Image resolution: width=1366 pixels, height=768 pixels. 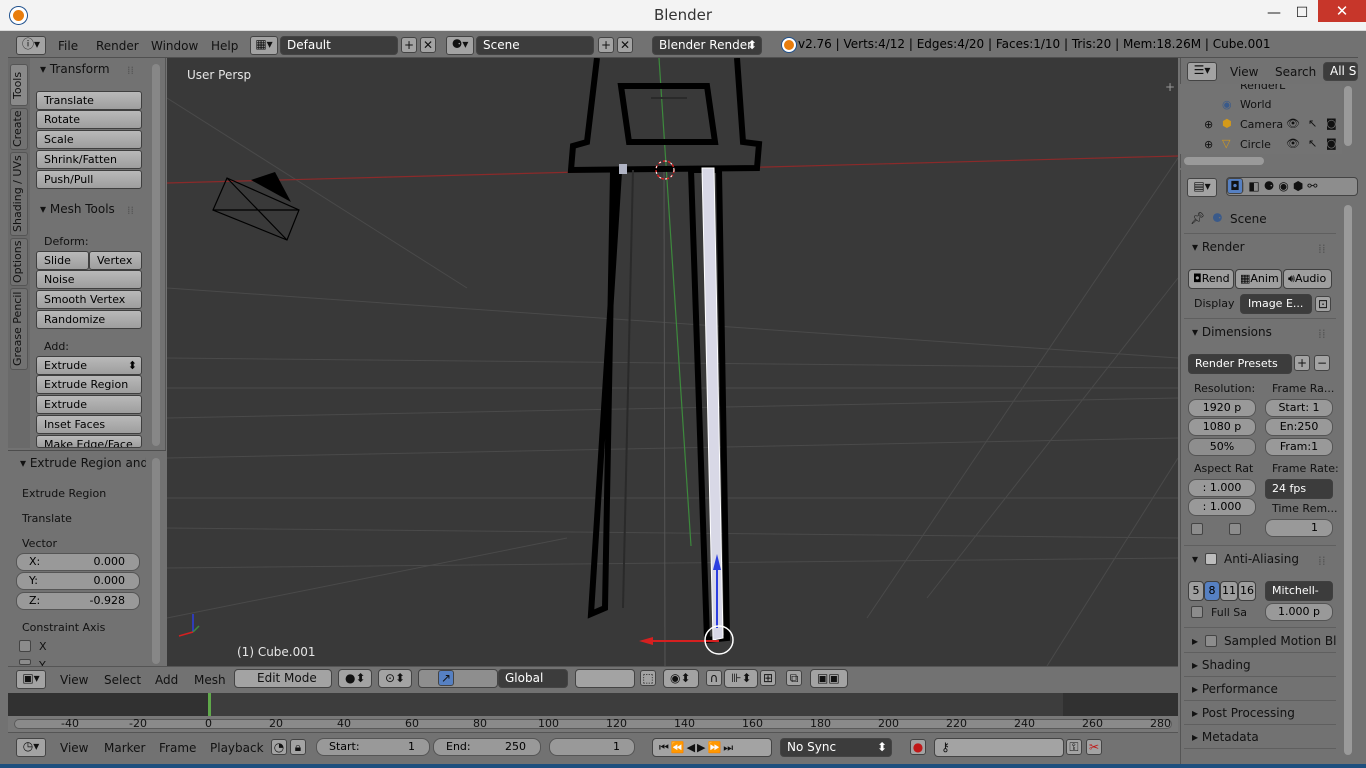 I want to click on render-image-button: ◘Rend, so click(x=1211, y=279).